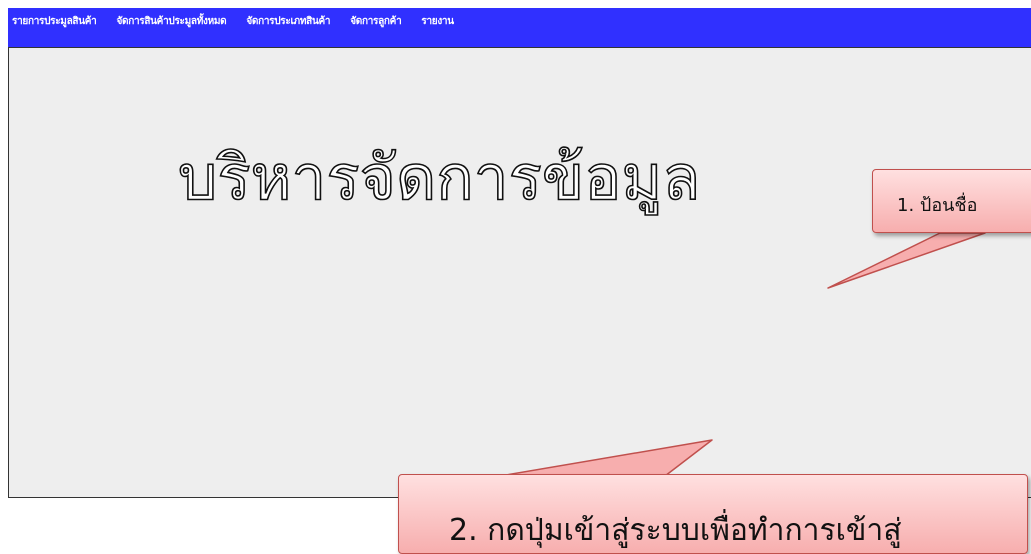 The width and height of the screenshot is (1031, 554). What do you see at coordinates (937, 205) in the screenshot?
I see `callout-step-1-text: 1. ป้อนชื่อ` at bounding box center [937, 205].